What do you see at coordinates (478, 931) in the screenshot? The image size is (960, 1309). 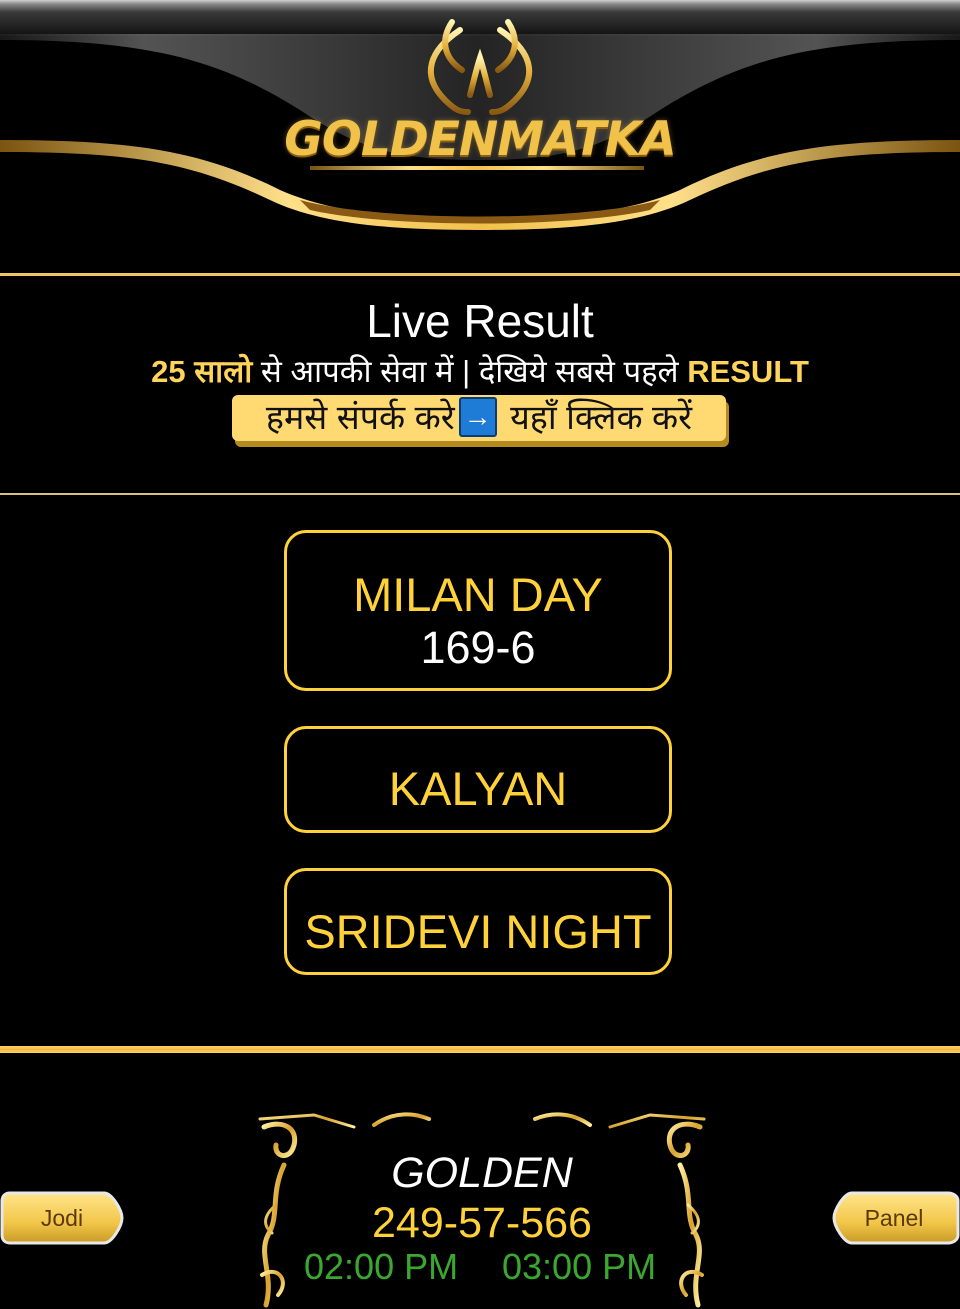 I see `market-name: SRIDEVI NIGHT` at bounding box center [478, 931].